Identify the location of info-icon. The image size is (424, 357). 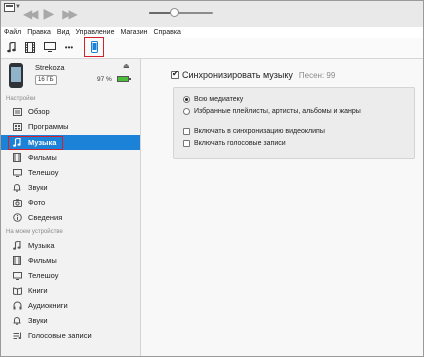
(17, 218).